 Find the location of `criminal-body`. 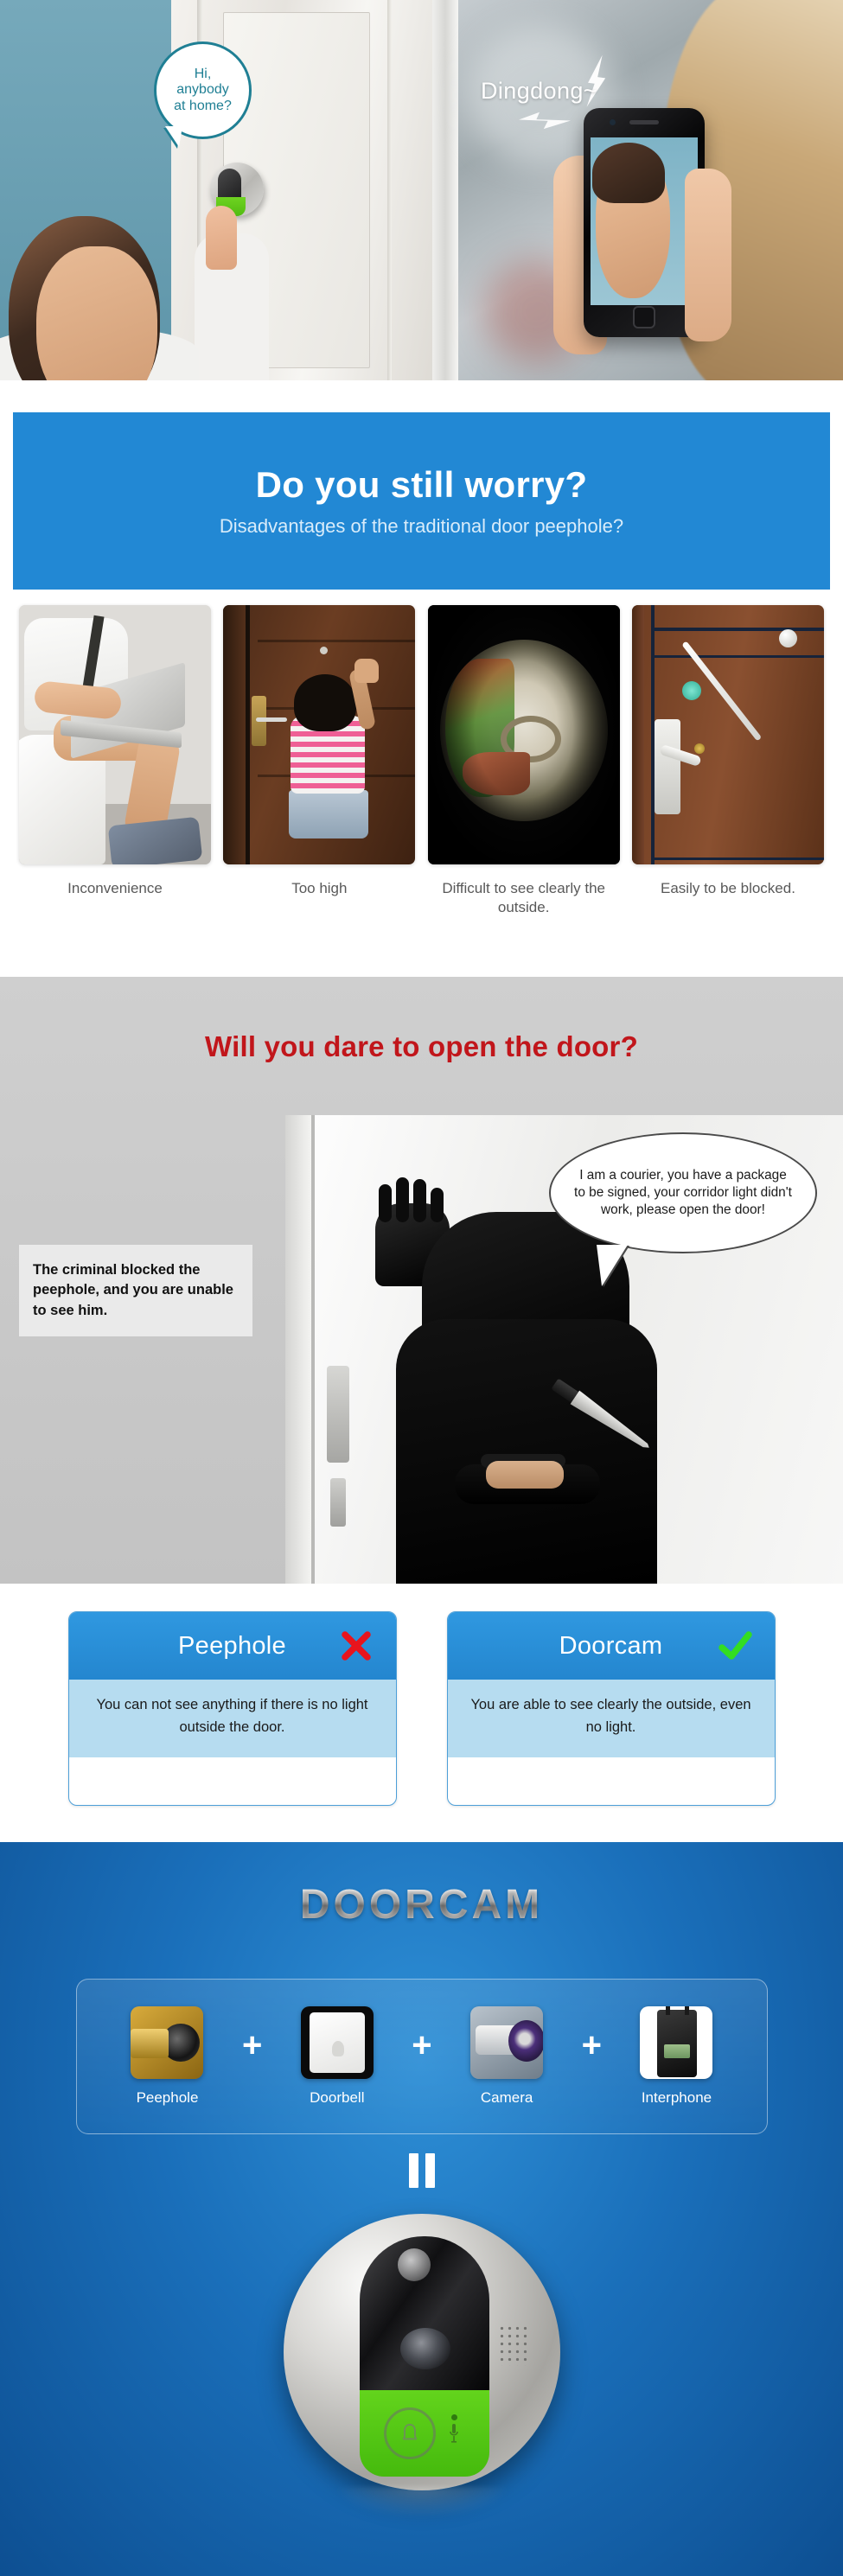

criminal-body is located at coordinates (526, 1451).